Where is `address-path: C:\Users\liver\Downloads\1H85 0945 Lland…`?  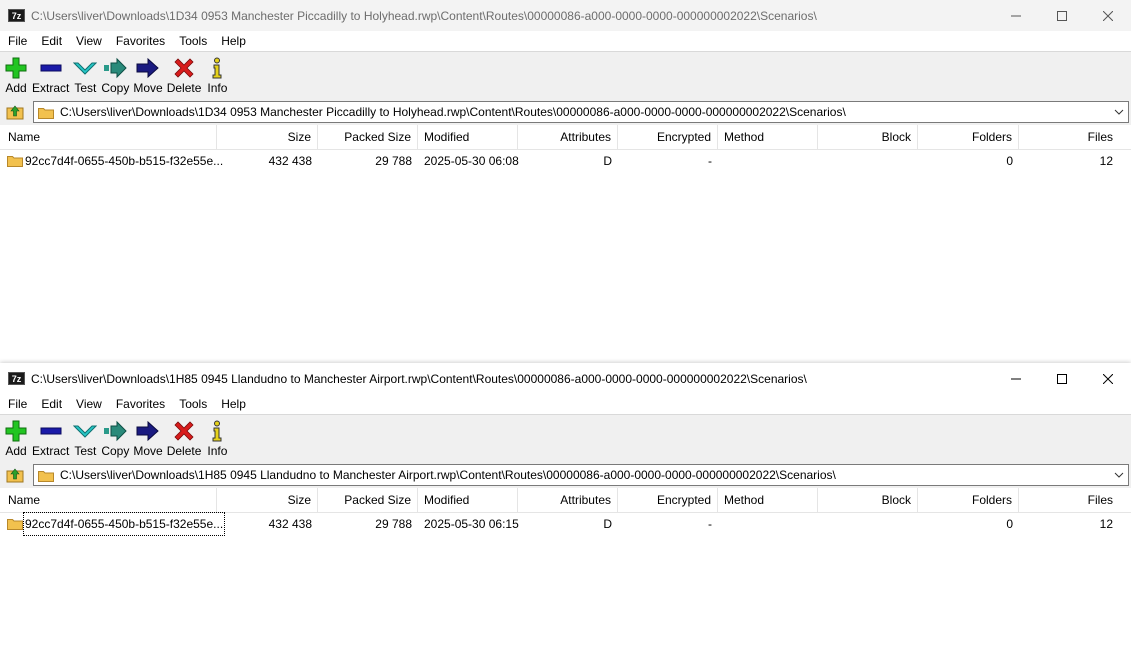
address-path: C:\Users\liver\Downloads\1H85 0945 Lland… is located at coordinates (448, 475).